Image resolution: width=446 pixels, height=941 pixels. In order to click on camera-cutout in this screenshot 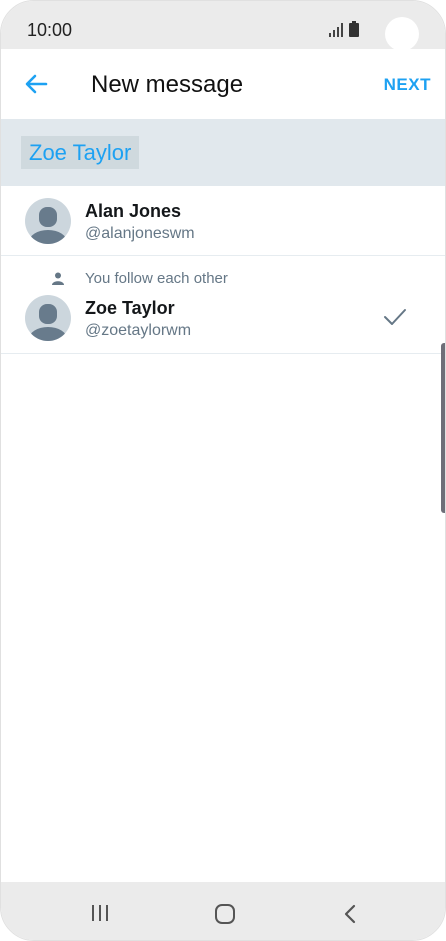, I will do `click(402, 34)`.